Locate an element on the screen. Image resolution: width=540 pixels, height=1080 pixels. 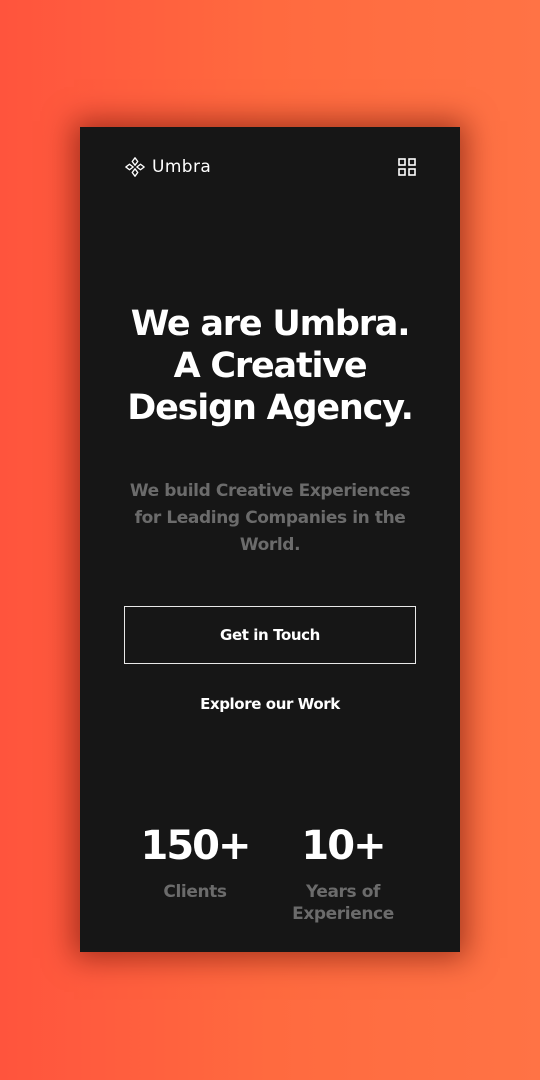
explore-work-link: Explore our Work is located at coordinates (270, 704).